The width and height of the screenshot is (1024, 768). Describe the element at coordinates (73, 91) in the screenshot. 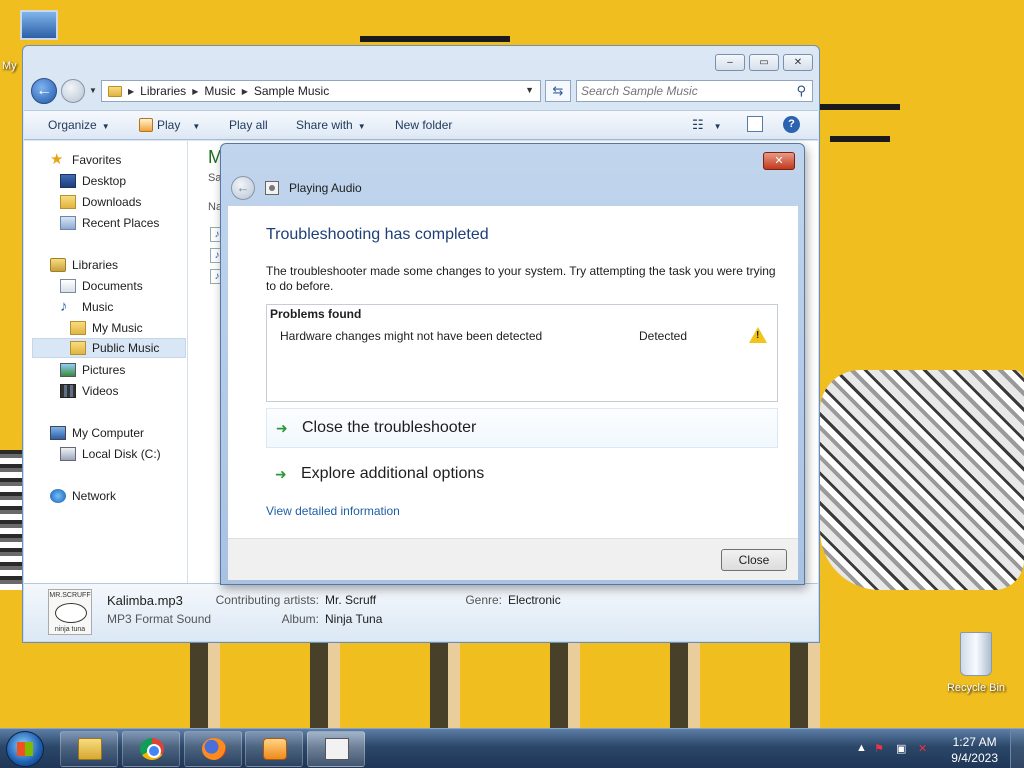

I see `forward-button` at that location.